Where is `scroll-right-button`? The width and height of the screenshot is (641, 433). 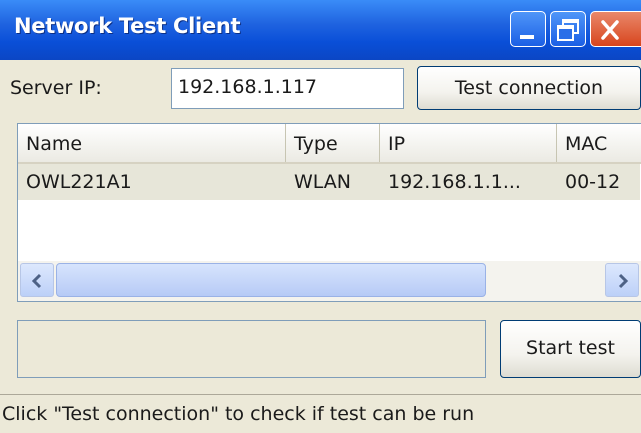
scroll-right-button is located at coordinates (622, 280).